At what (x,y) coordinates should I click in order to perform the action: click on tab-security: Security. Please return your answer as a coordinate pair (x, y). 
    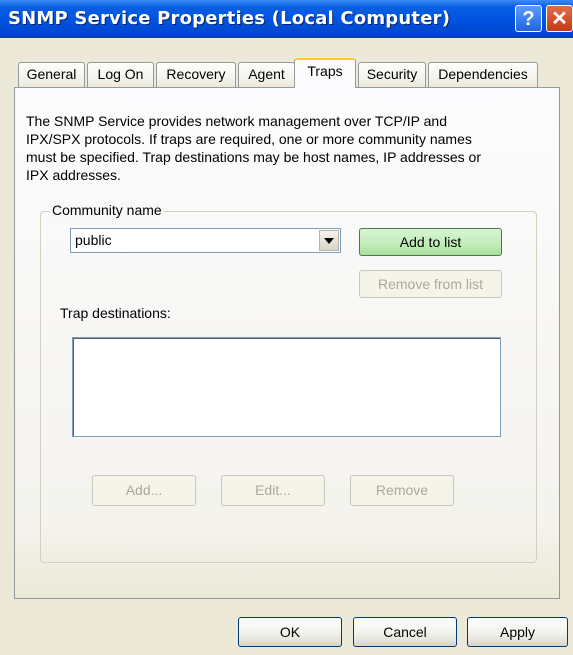
    Looking at the image, I should click on (392, 74).